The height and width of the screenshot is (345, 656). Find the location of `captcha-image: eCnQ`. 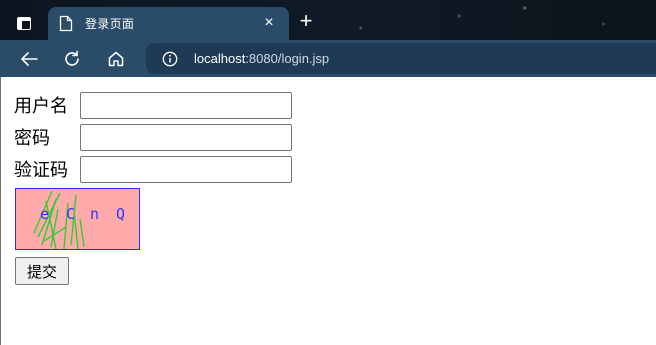

captcha-image: eCnQ is located at coordinates (77, 219).